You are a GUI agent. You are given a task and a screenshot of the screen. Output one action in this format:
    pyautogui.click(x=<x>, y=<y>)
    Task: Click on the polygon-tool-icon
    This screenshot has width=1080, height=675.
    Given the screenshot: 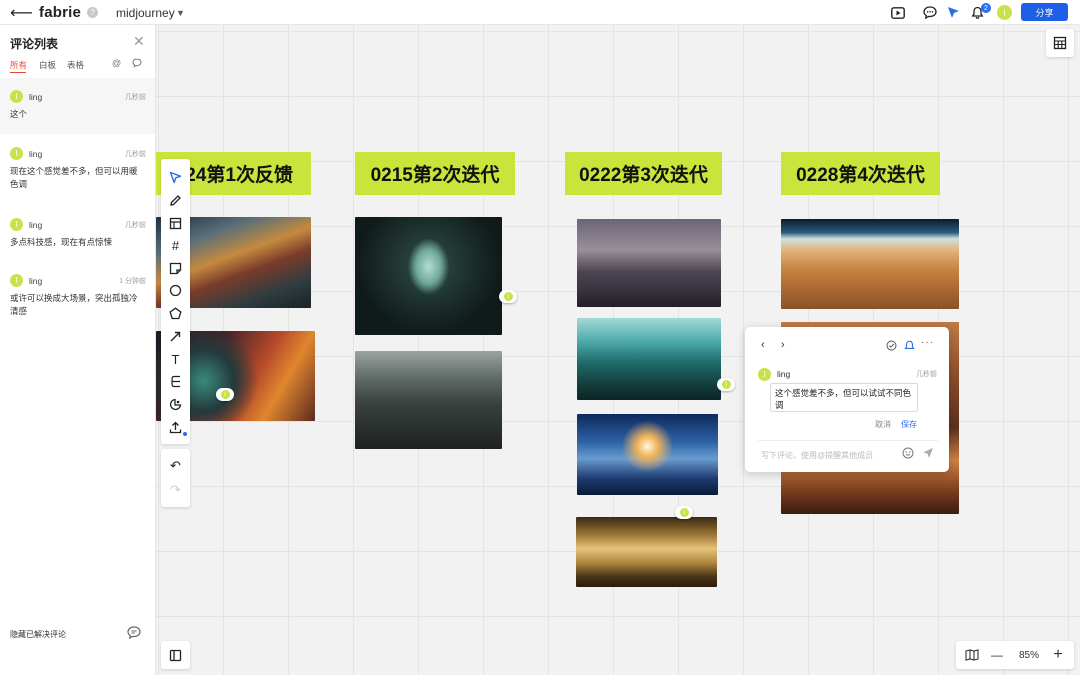 What is the action you would take?
    pyautogui.click(x=175, y=313)
    